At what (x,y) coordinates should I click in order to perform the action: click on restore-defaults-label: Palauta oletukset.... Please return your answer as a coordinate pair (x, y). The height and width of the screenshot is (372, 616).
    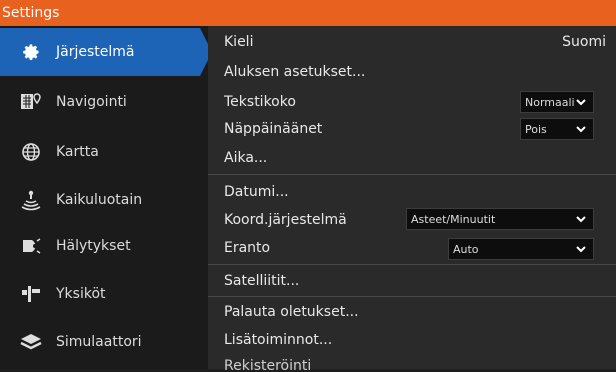
    Looking at the image, I should click on (291, 312).